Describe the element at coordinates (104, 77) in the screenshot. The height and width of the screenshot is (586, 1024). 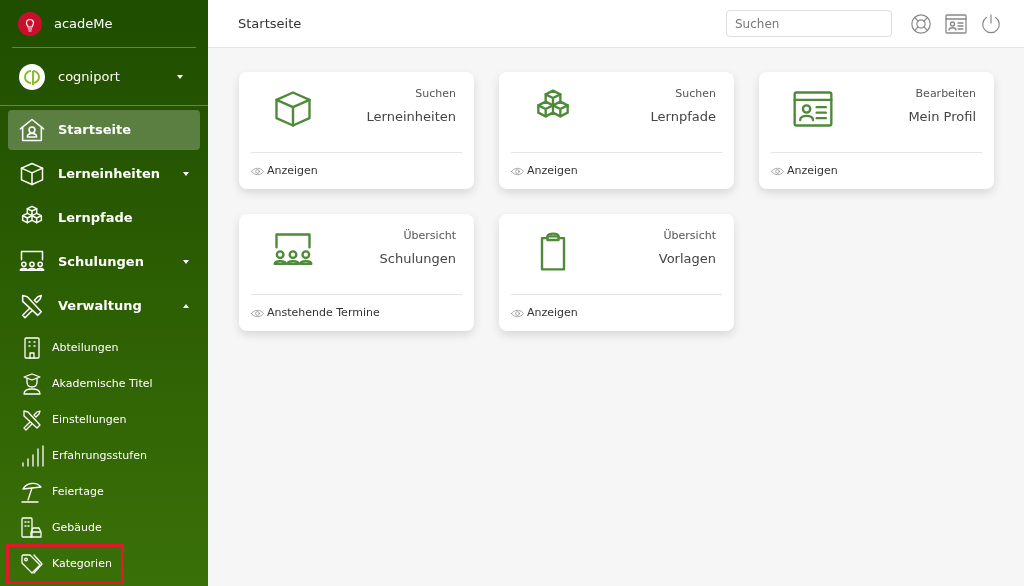
I see `organization-selector: cogniport` at that location.